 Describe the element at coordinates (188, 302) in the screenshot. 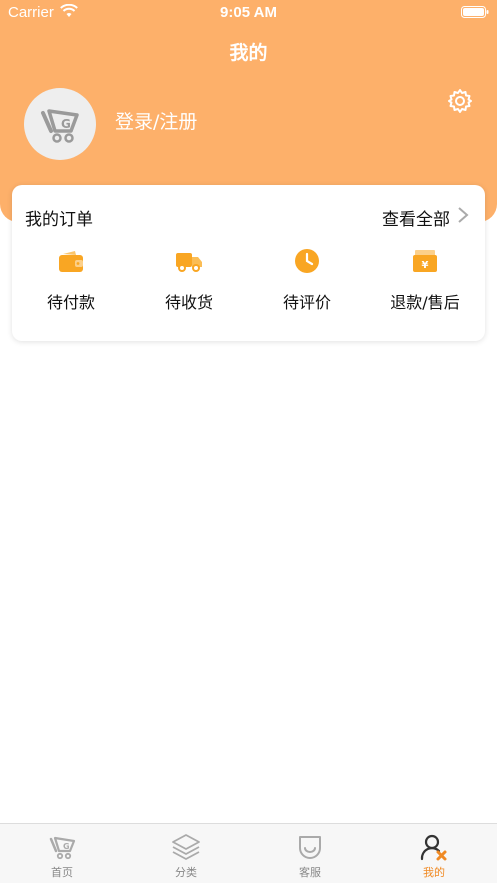

I see `order-label: 待收货` at that location.